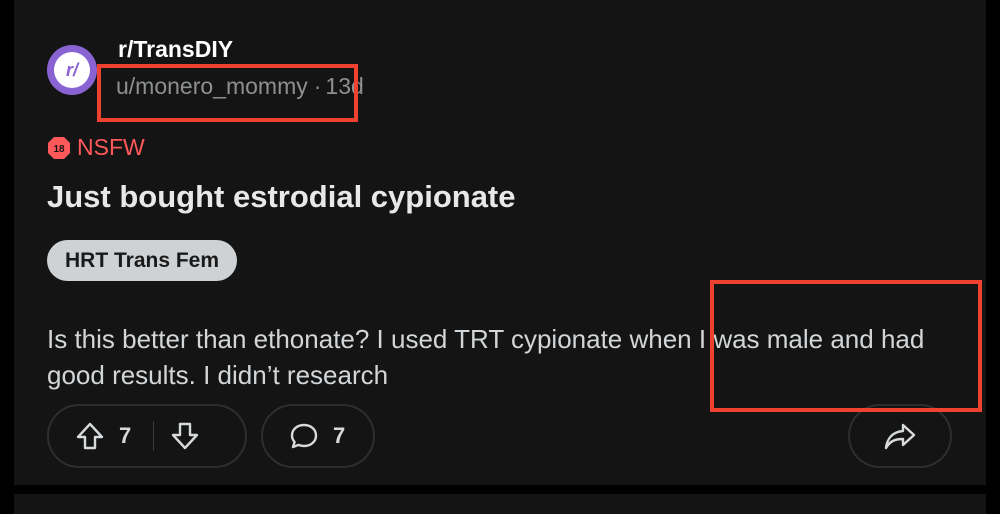 This screenshot has width=1000, height=514. I want to click on highlight-box-author, so click(227, 93).